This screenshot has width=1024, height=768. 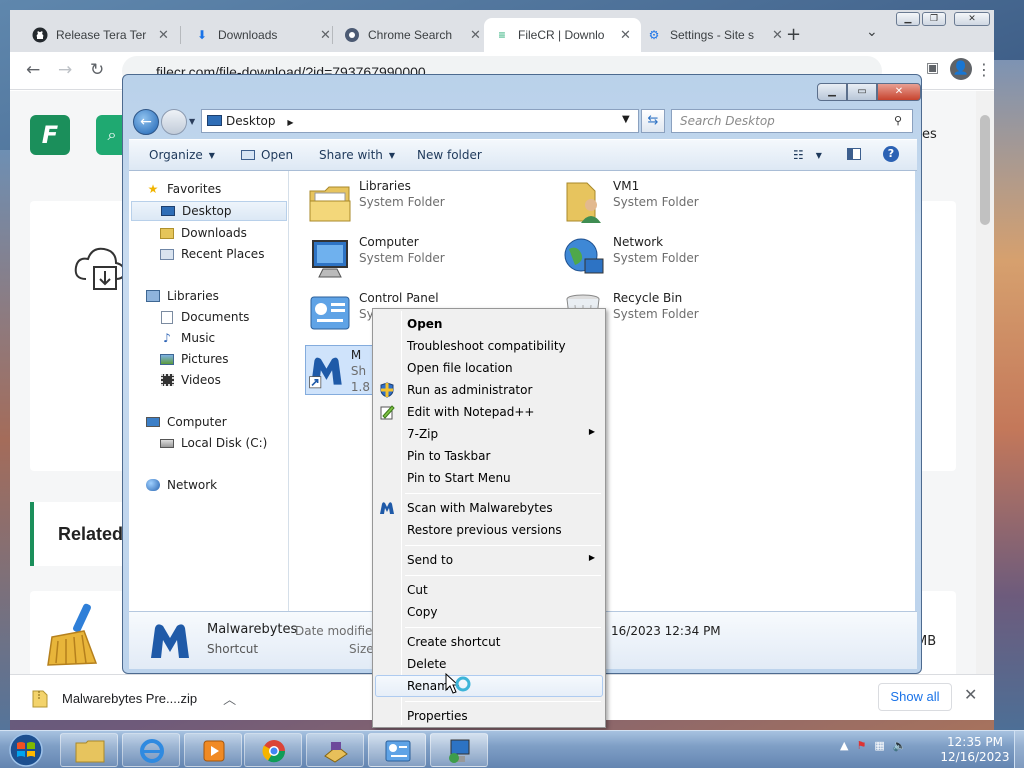 I want to click on item-size: 1.8, so click(x=360, y=387).